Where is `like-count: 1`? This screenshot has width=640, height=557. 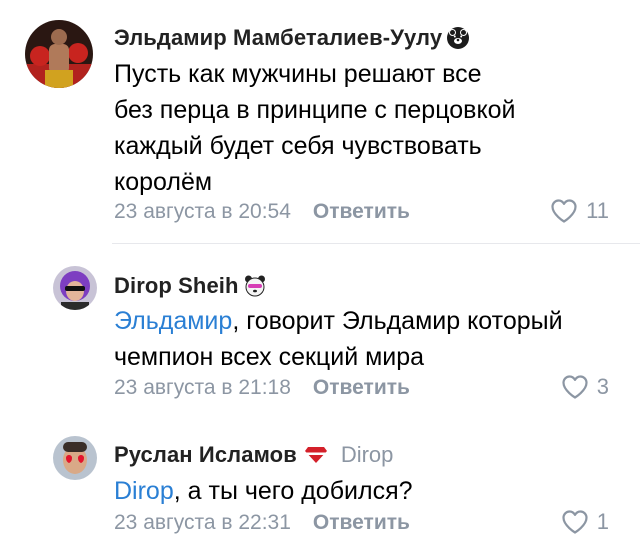
like-count: 1 is located at coordinates (602, 521).